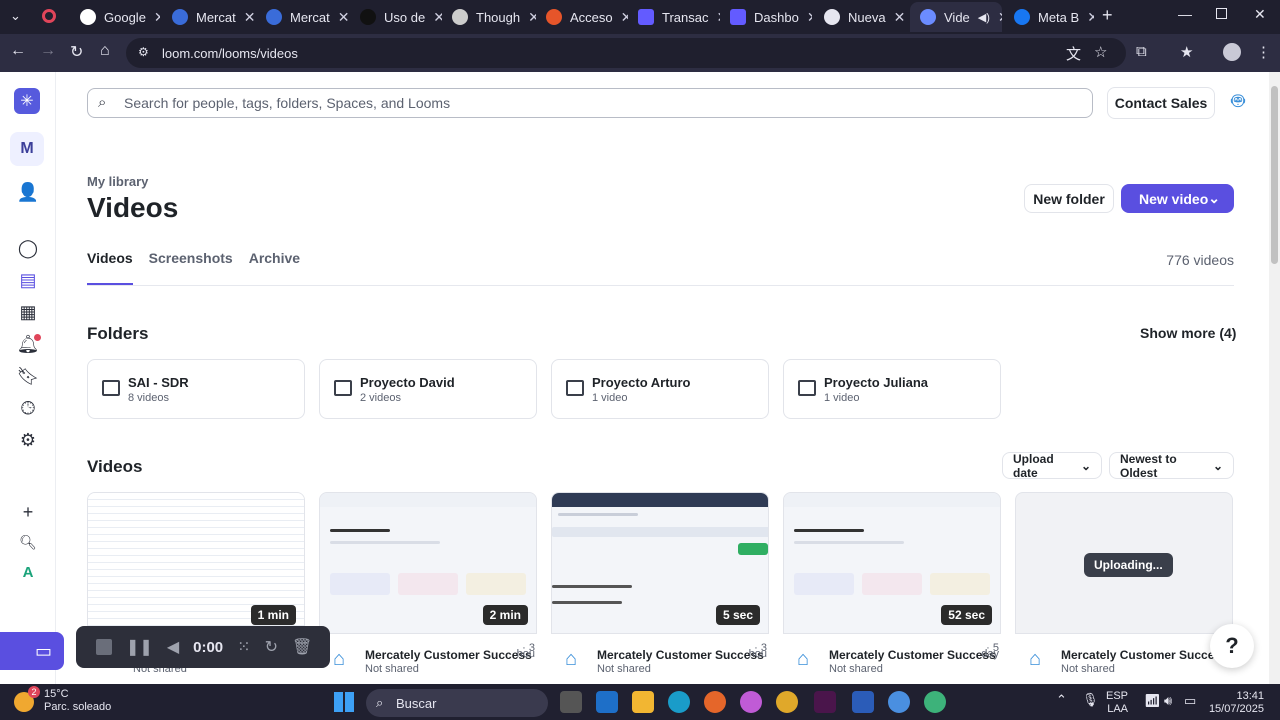 The image size is (1280, 720). I want to click on sort-order-dropdown: Newest to Oldest ⌄, so click(1171, 466).